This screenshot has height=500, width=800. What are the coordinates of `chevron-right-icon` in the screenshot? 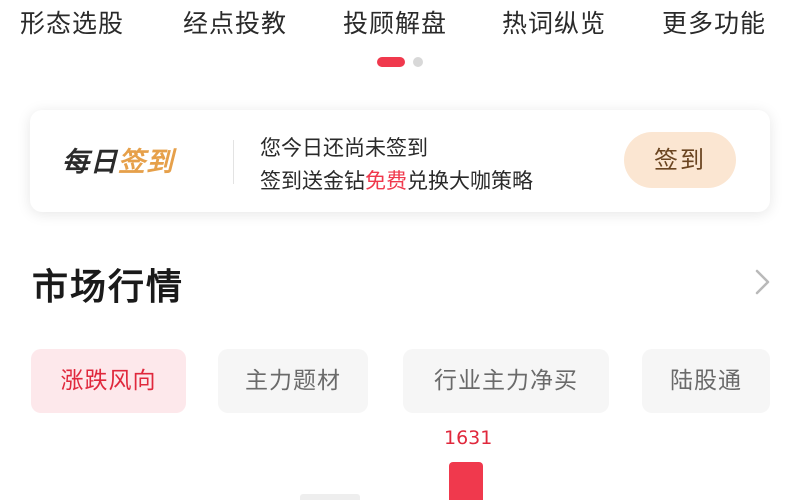 It's located at (762, 282).